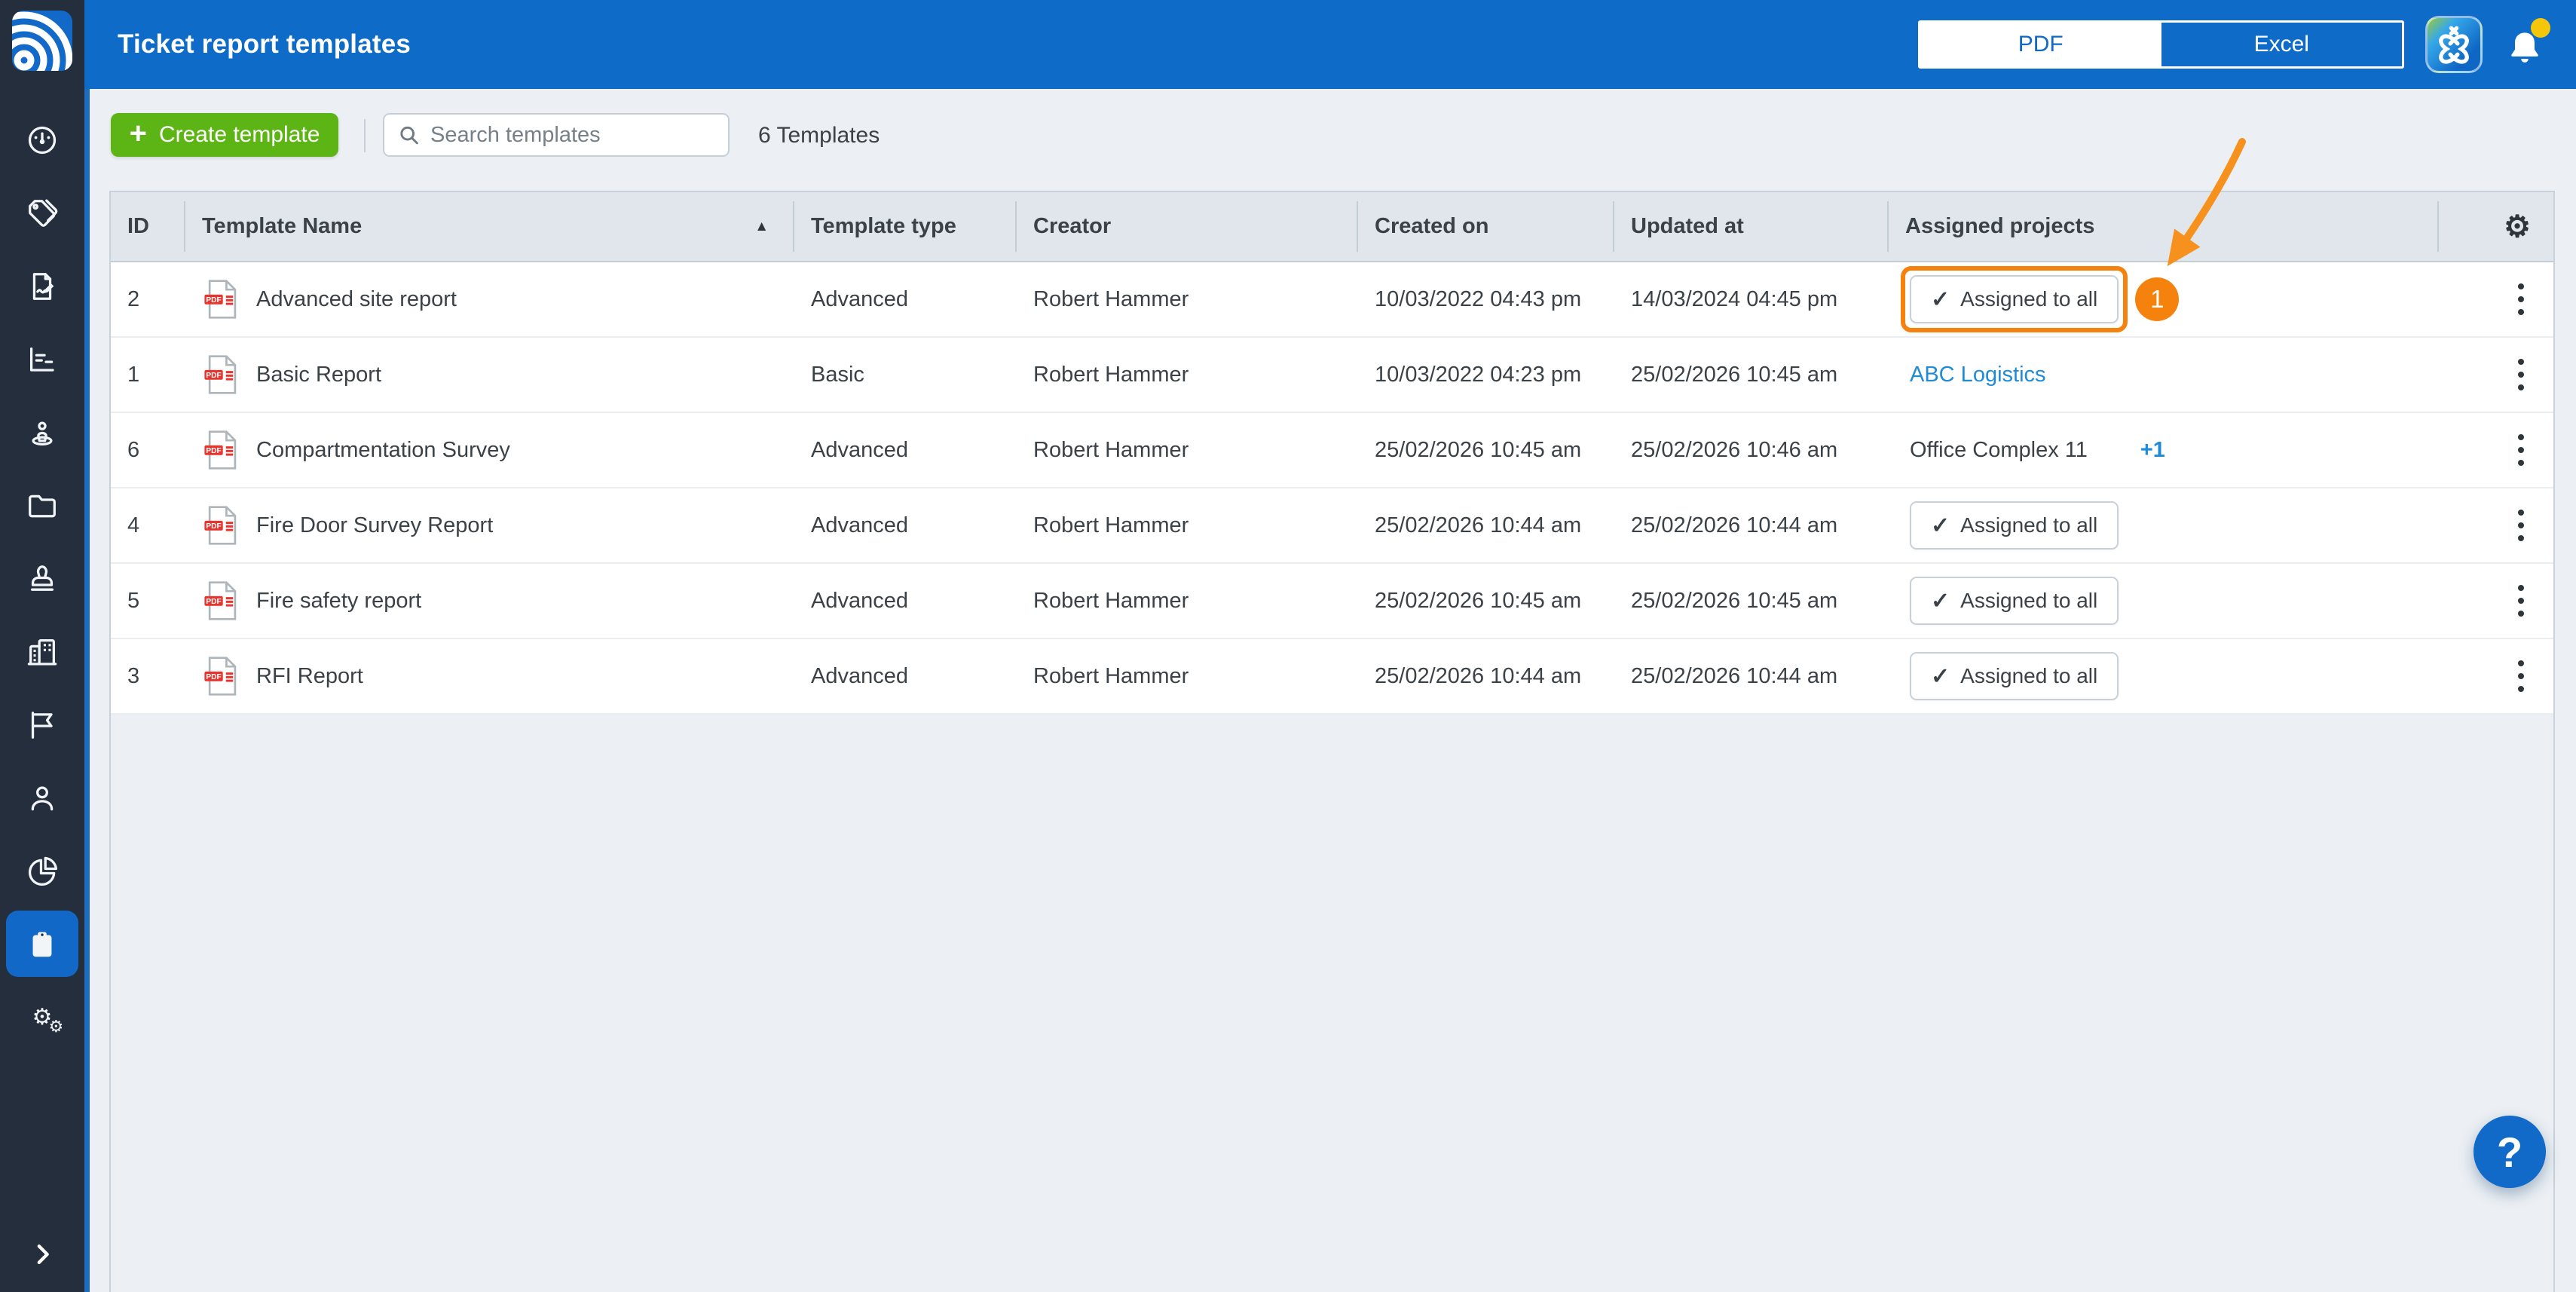  I want to click on assigned-project-link: ABC Logistics, so click(1978, 375).